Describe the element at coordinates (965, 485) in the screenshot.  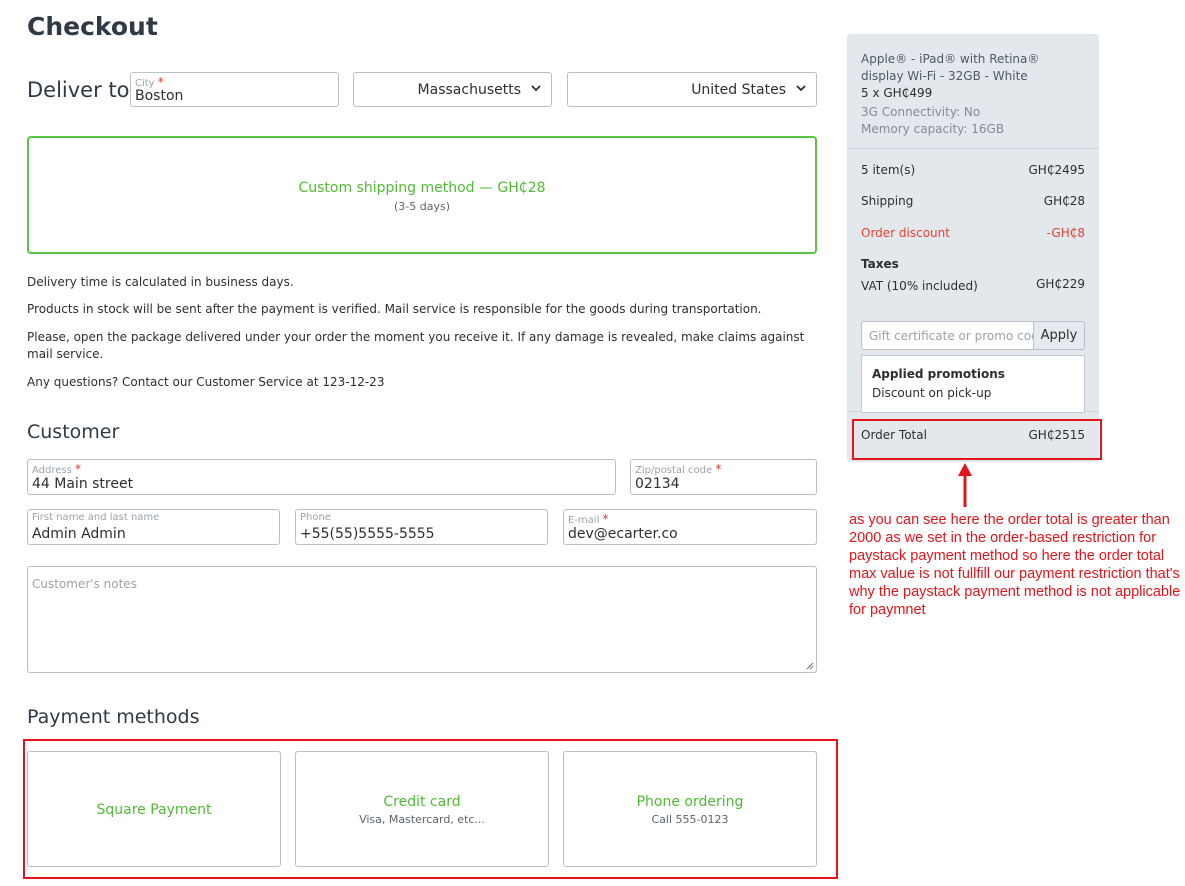
I see `arrow-up-icon` at that location.